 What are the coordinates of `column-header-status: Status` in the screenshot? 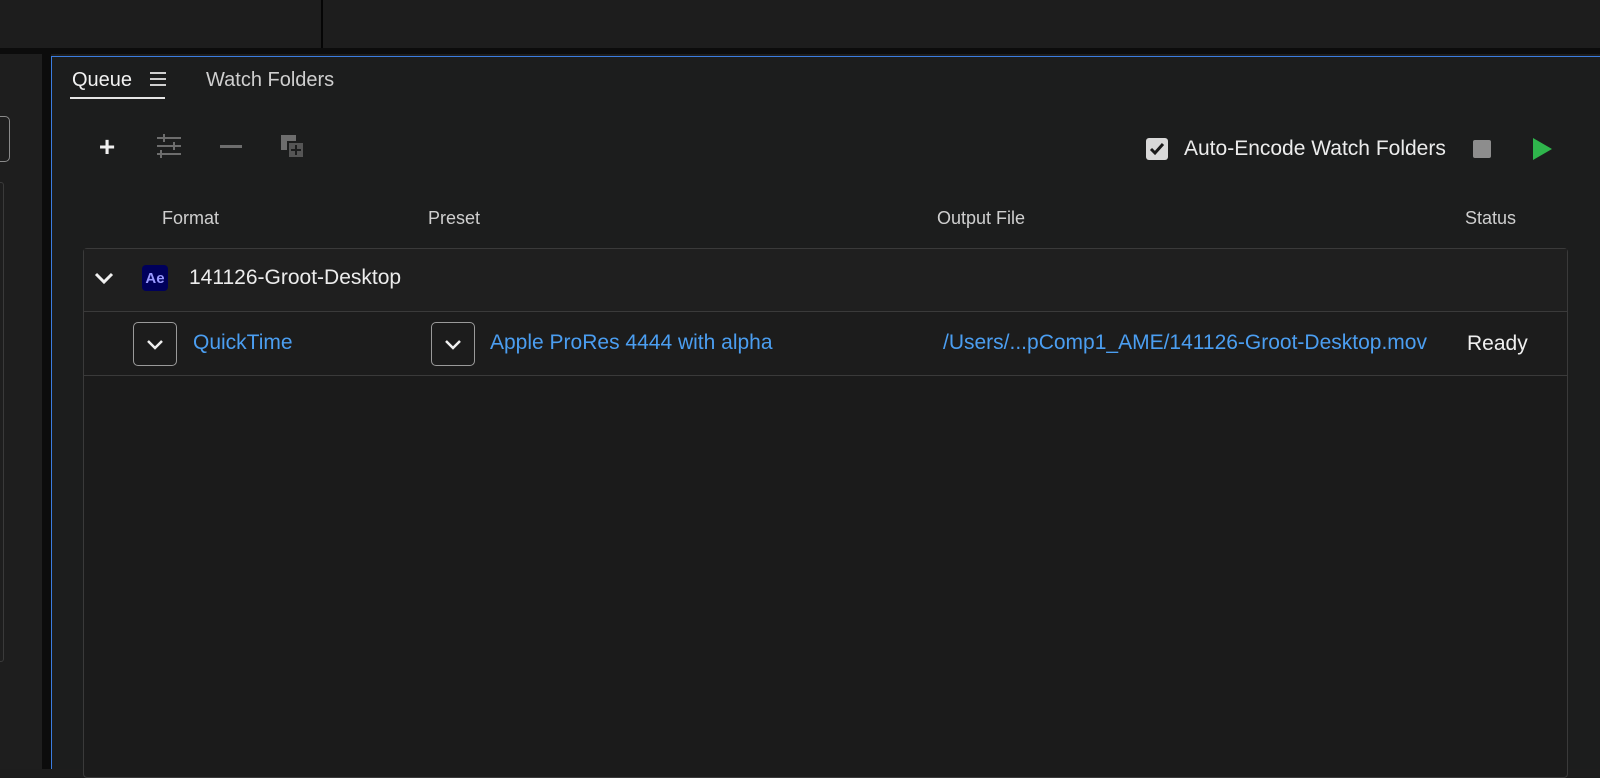 It's located at (1490, 218).